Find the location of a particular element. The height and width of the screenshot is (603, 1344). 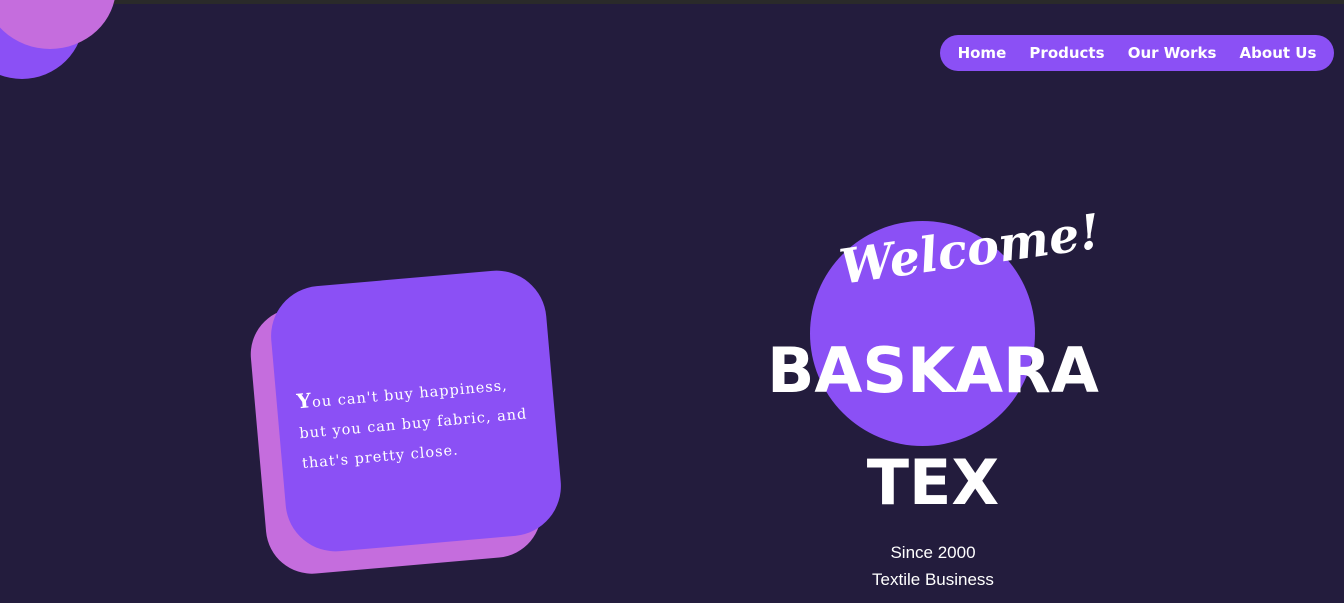

tagline-text: Textile Business is located at coordinates (933, 579).